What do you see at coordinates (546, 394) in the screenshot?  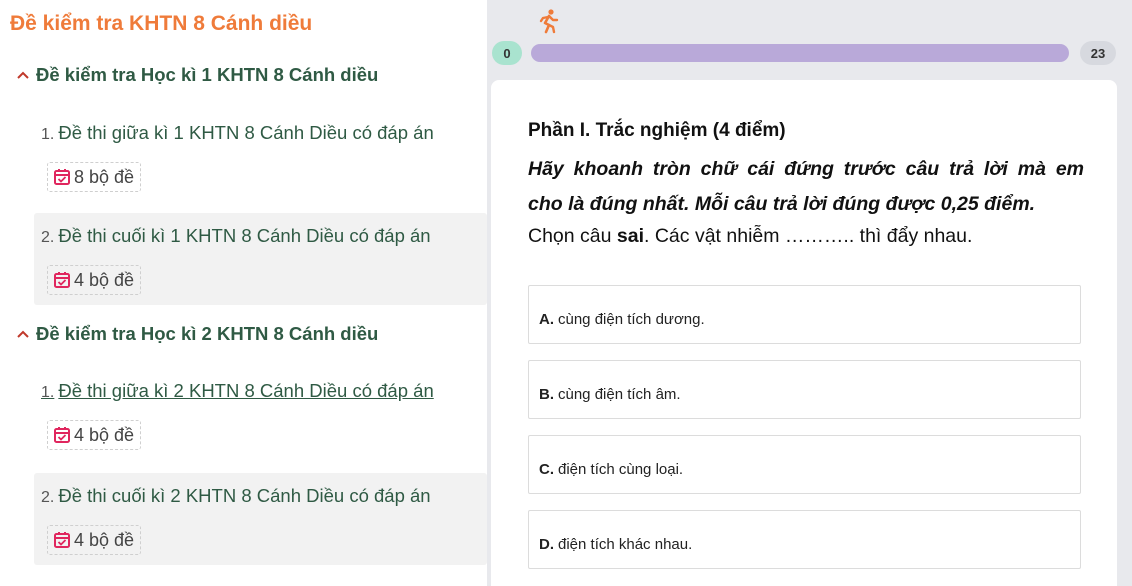 I see `option-letter: B.` at bounding box center [546, 394].